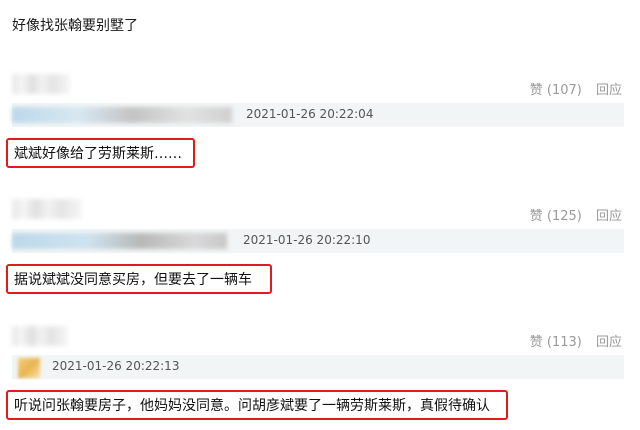 The width and height of the screenshot is (640, 430). Describe the element at coordinates (318, 367) in the screenshot. I see `comment-meta-bar: 2021-01-26 20:22:13` at that location.